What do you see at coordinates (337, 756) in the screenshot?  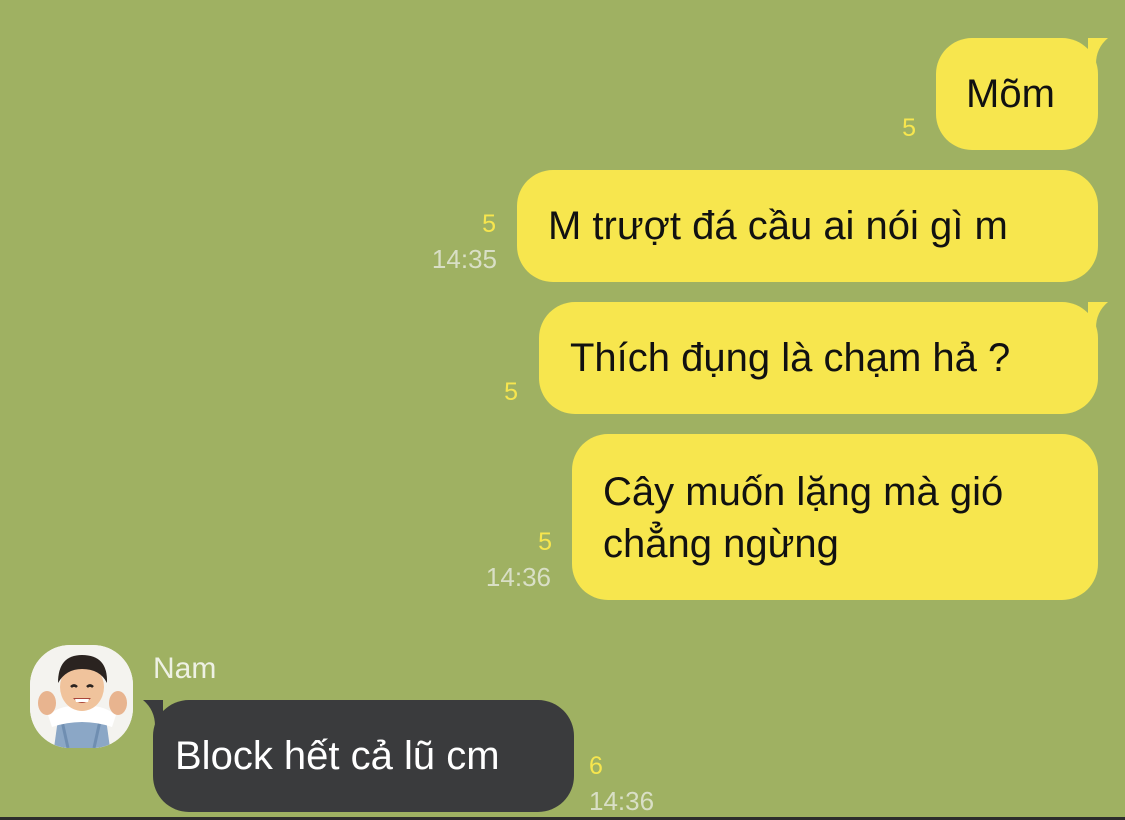 I see `message-text: Block hết cả lũ cm` at bounding box center [337, 756].